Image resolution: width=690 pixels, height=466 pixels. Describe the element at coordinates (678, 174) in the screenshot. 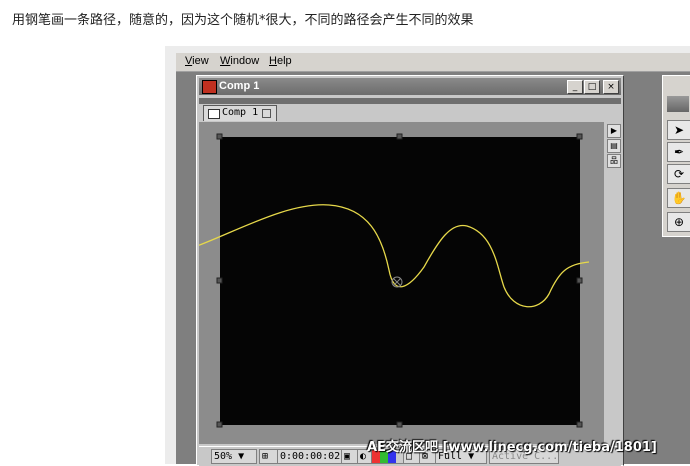

I see `rotation-tool-icon: ⟳` at that location.